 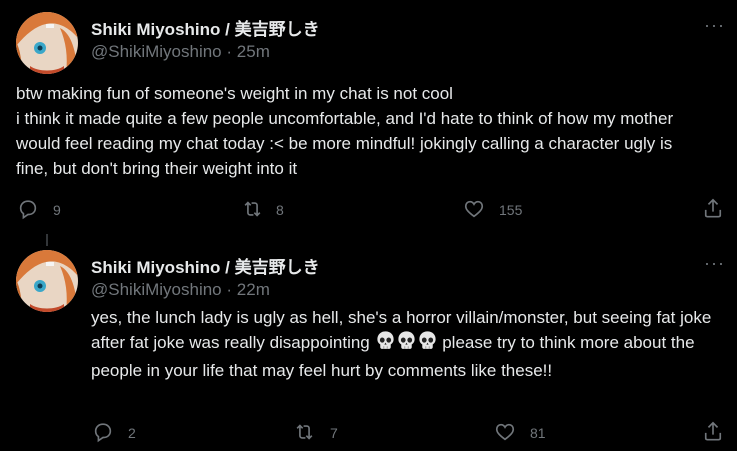 What do you see at coordinates (280, 210) in the screenshot?
I see `retweet-count: 8` at bounding box center [280, 210].